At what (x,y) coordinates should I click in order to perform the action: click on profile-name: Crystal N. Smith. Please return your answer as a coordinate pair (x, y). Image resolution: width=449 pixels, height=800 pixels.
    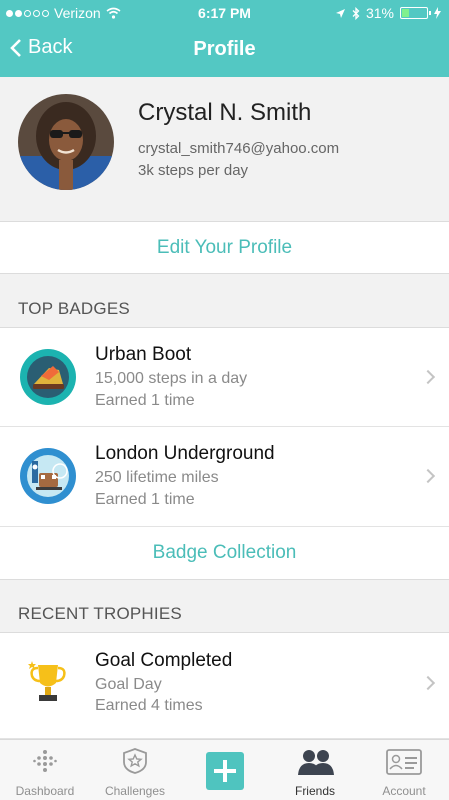
    Looking at the image, I should click on (225, 112).